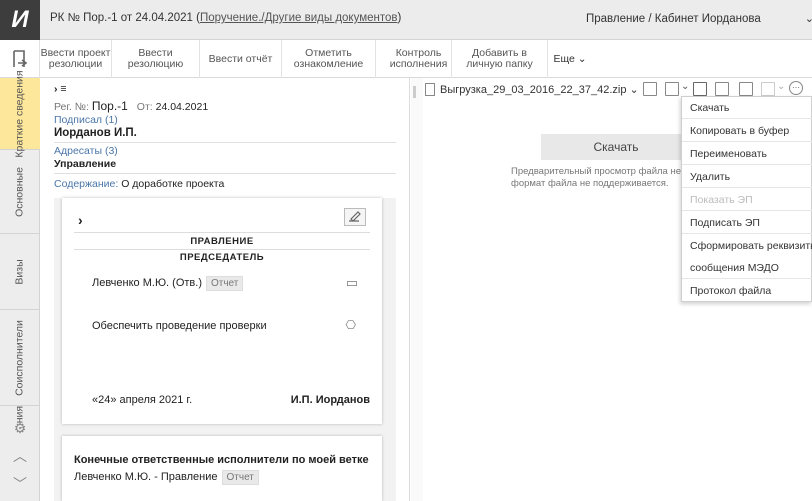 Image resolution: width=812 pixels, height=501 pixels. I want to click on file-selector: Выгрузка_29_03_2016_22_37_42.zip ⌄, so click(532, 89).